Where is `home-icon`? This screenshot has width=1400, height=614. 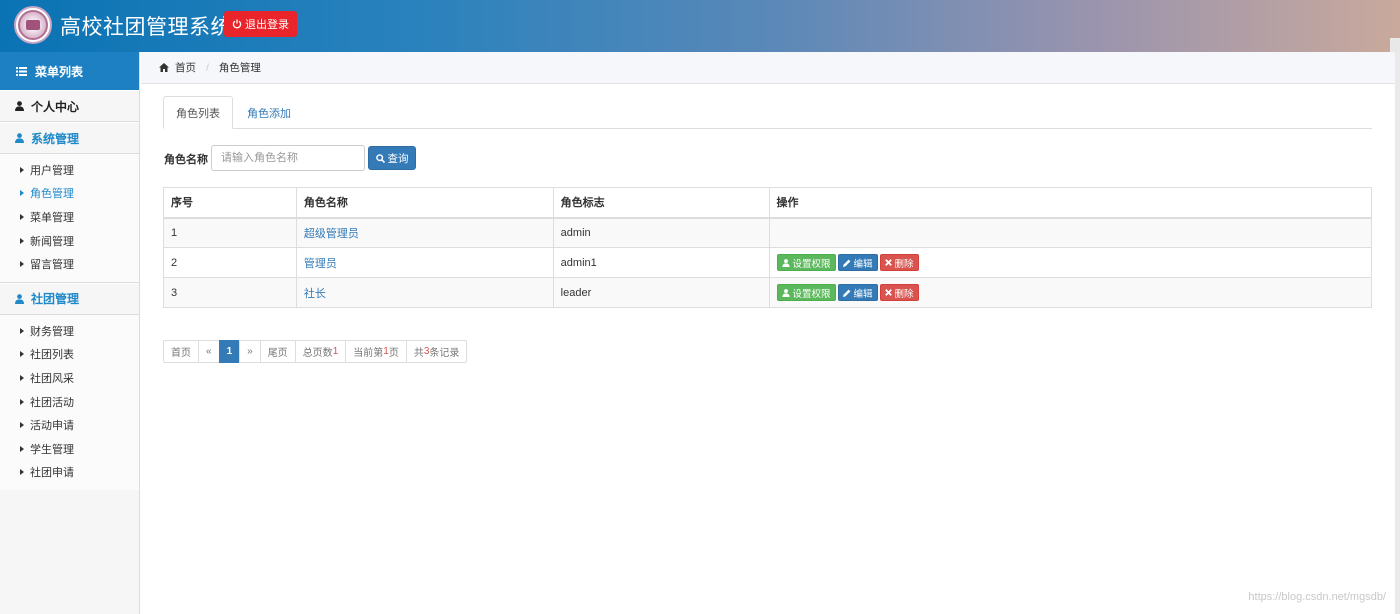
home-icon is located at coordinates (164, 67).